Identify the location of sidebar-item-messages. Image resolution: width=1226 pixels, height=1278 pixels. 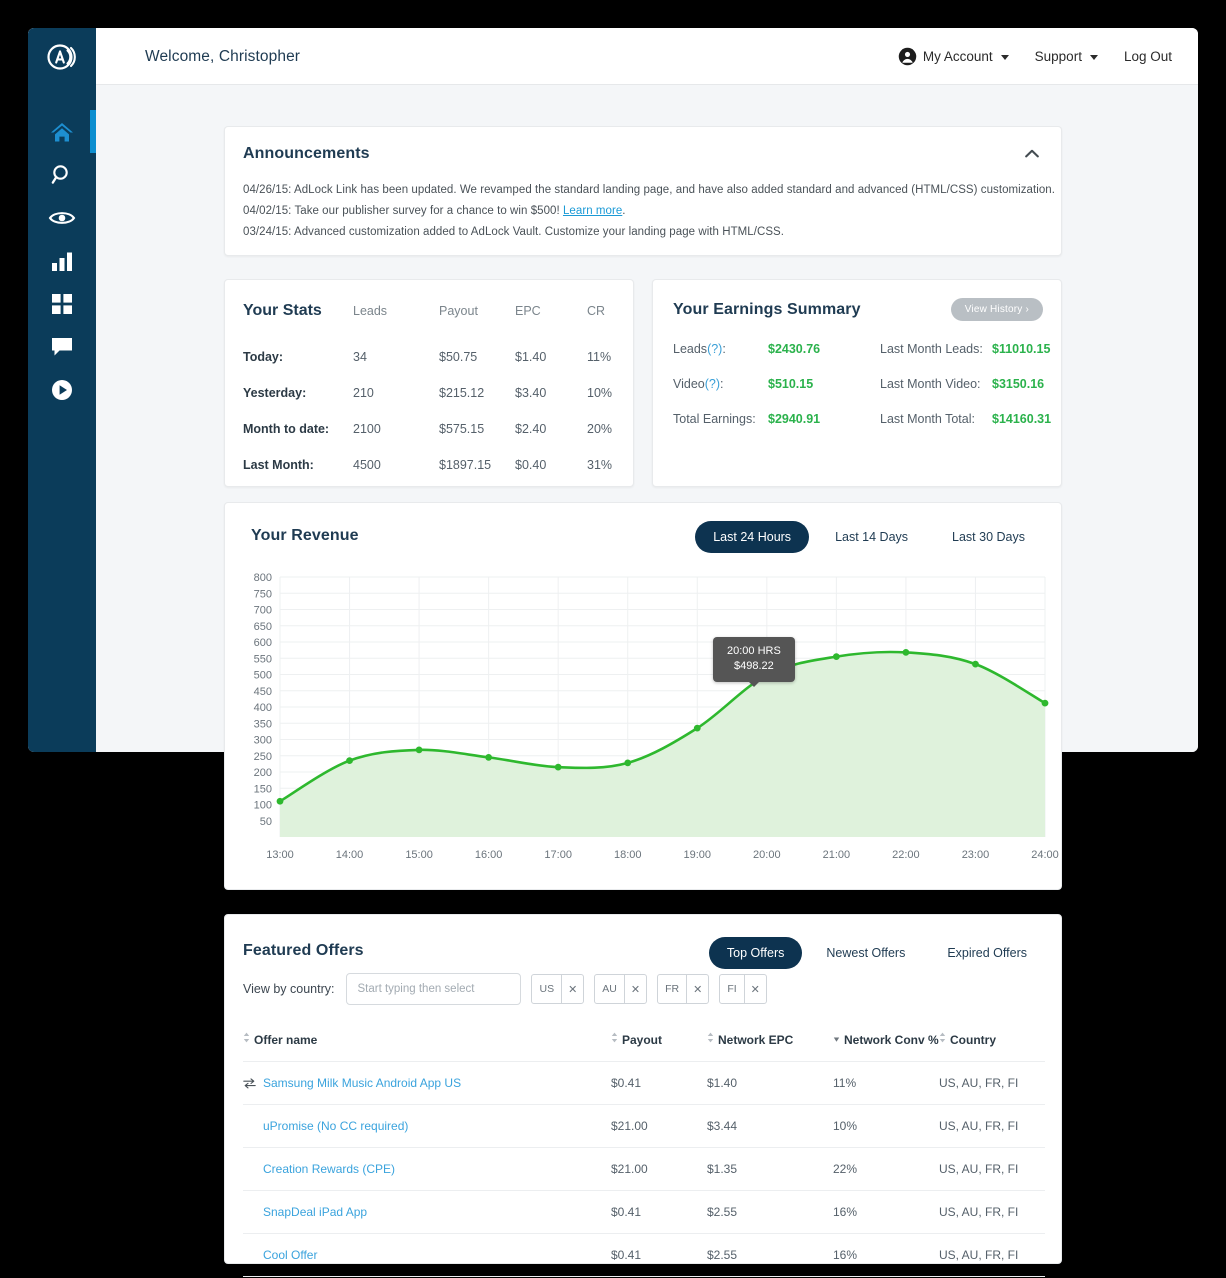
(62, 346).